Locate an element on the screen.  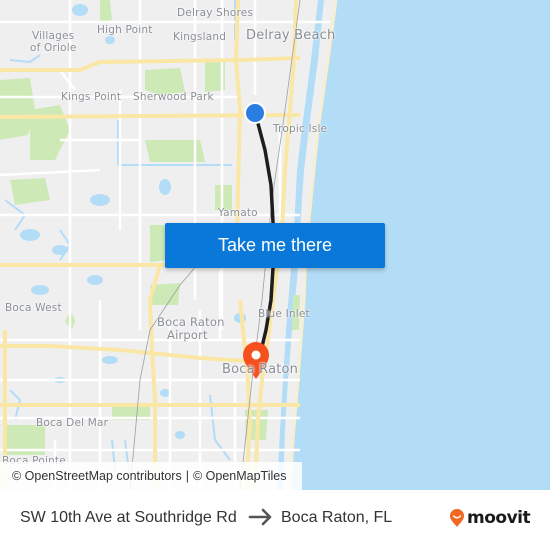
place-label: Kings Point is located at coordinates (91, 97).